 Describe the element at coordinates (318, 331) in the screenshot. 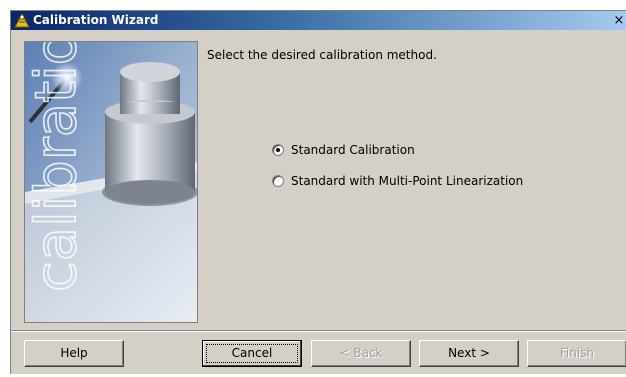

I see `separator-line` at that location.